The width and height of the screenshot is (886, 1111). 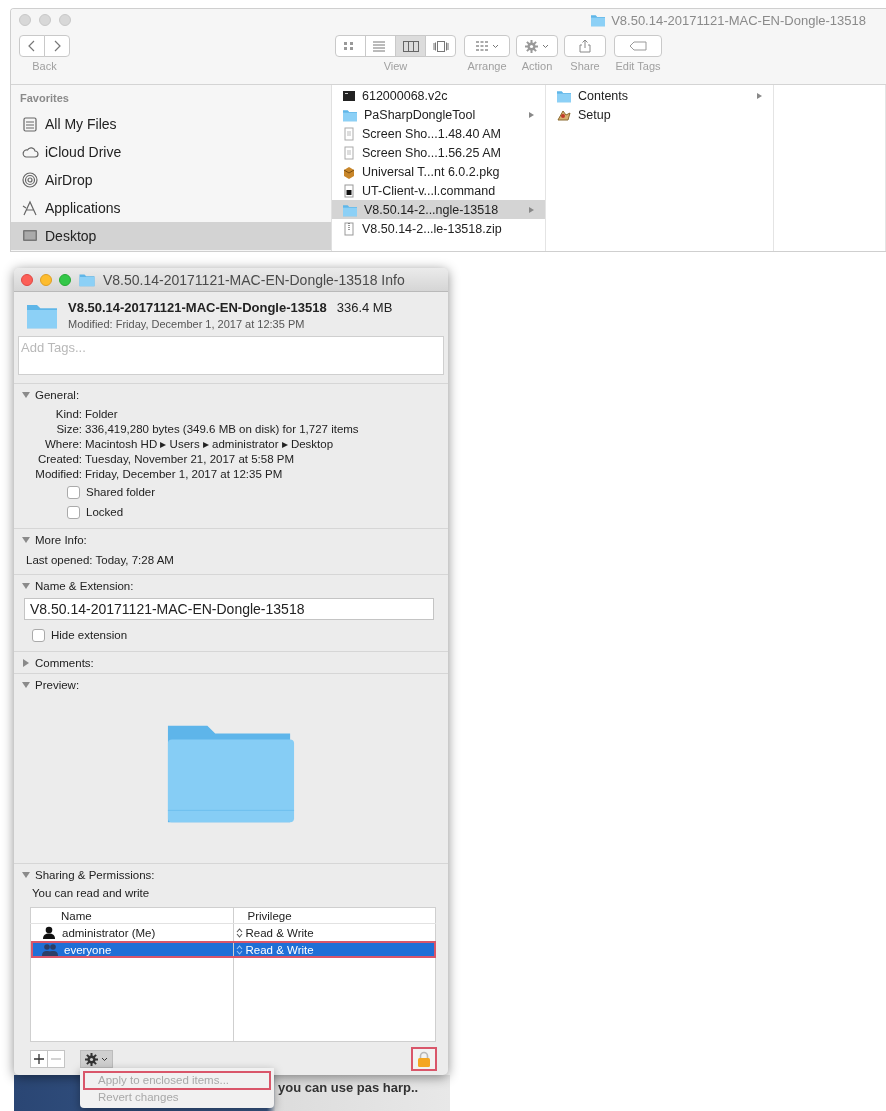 I want to click on toolbar-label: Back, so click(x=44, y=66).